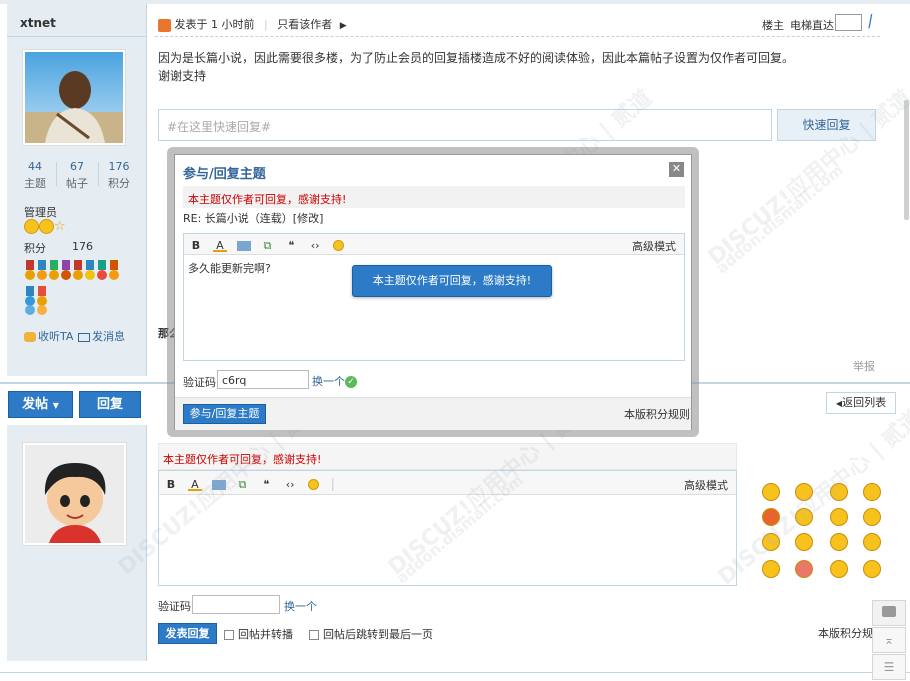 Image resolution: width=910 pixels, height=681 pixels. What do you see at coordinates (906, 160) in the screenshot?
I see `page-scrollbar` at bounding box center [906, 160].